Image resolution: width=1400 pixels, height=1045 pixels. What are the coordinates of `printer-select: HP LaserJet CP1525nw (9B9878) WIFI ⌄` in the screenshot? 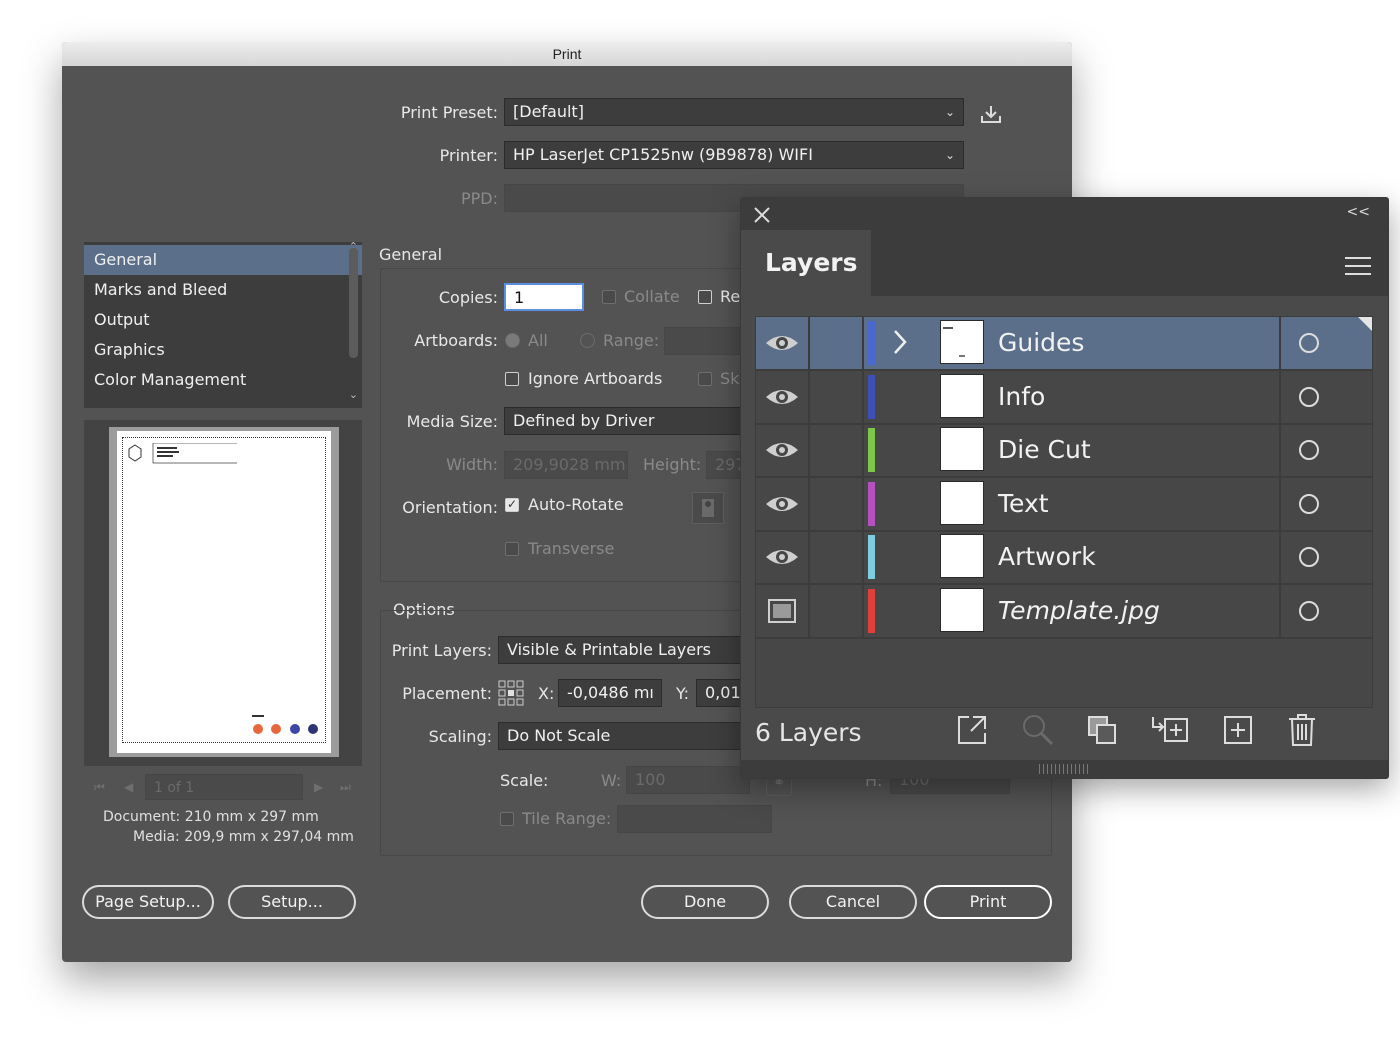 It's located at (734, 155).